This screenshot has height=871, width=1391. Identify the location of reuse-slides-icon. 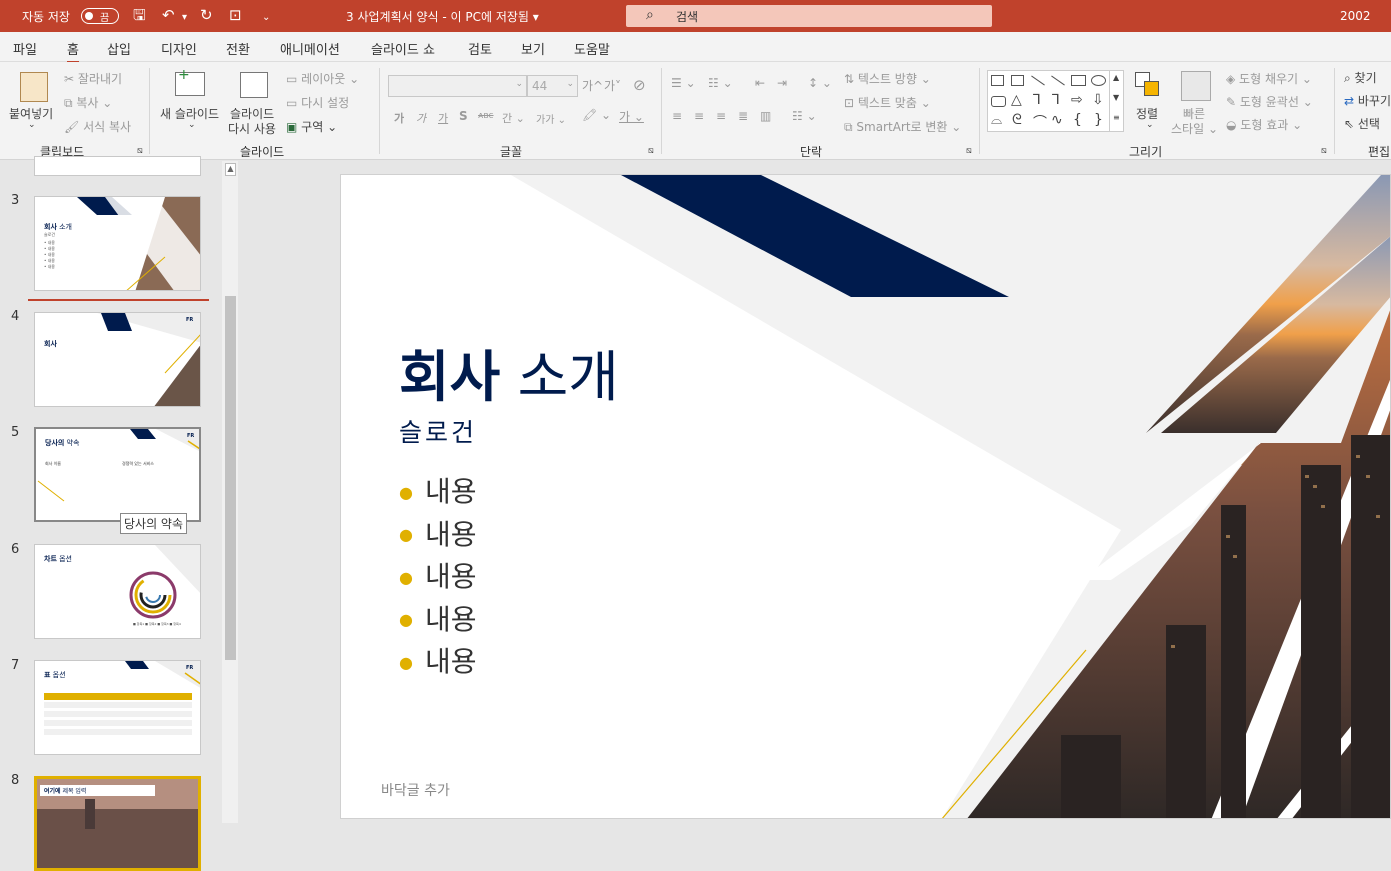
(254, 85).